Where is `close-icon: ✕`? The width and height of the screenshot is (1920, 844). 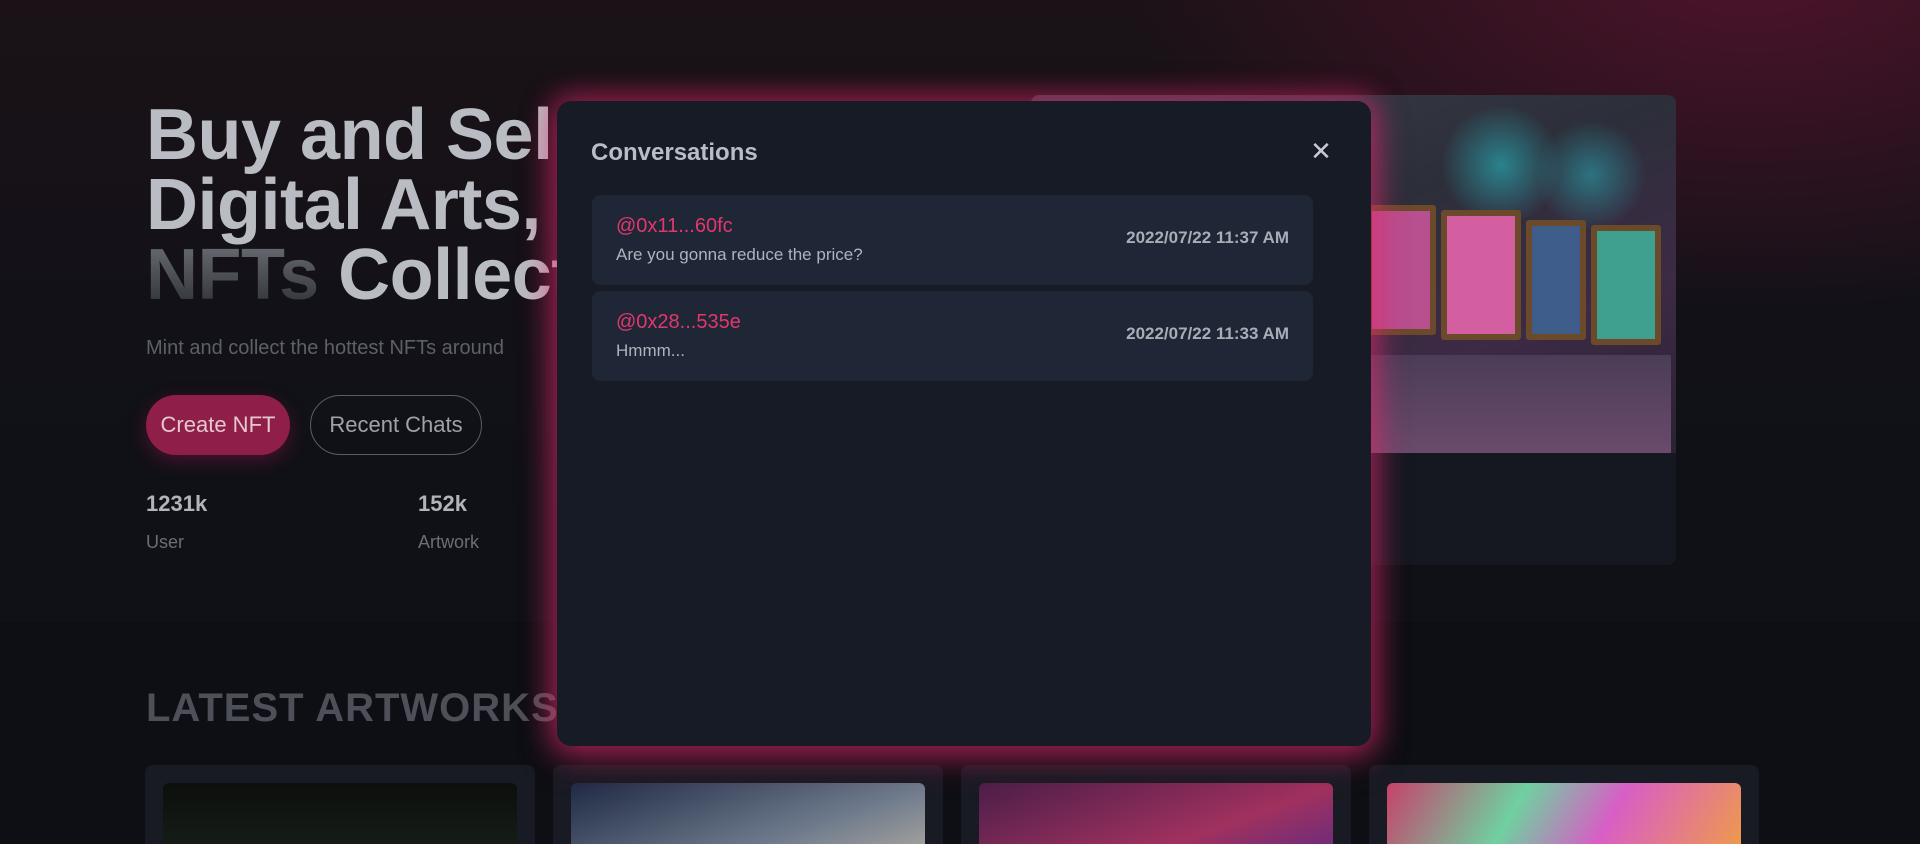
close-icon: ✕ is located at coordinates (1321, 151).